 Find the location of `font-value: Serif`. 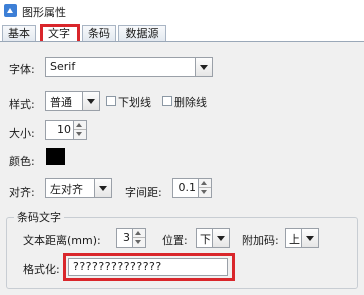

font-value: Serif is located at coordinates (63, 66).